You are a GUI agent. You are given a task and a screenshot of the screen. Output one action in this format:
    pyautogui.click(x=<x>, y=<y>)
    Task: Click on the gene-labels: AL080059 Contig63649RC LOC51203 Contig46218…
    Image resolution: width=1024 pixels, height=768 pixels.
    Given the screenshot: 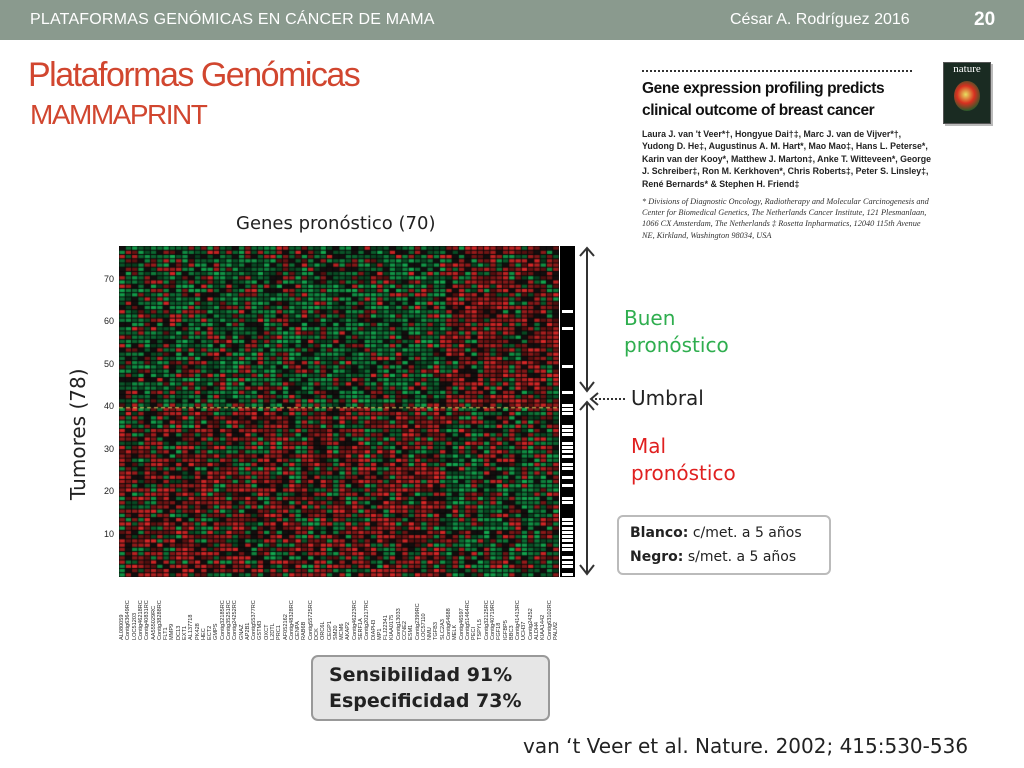 What is the action you would take?
    pyautogui.click(x=339, y=610)
    